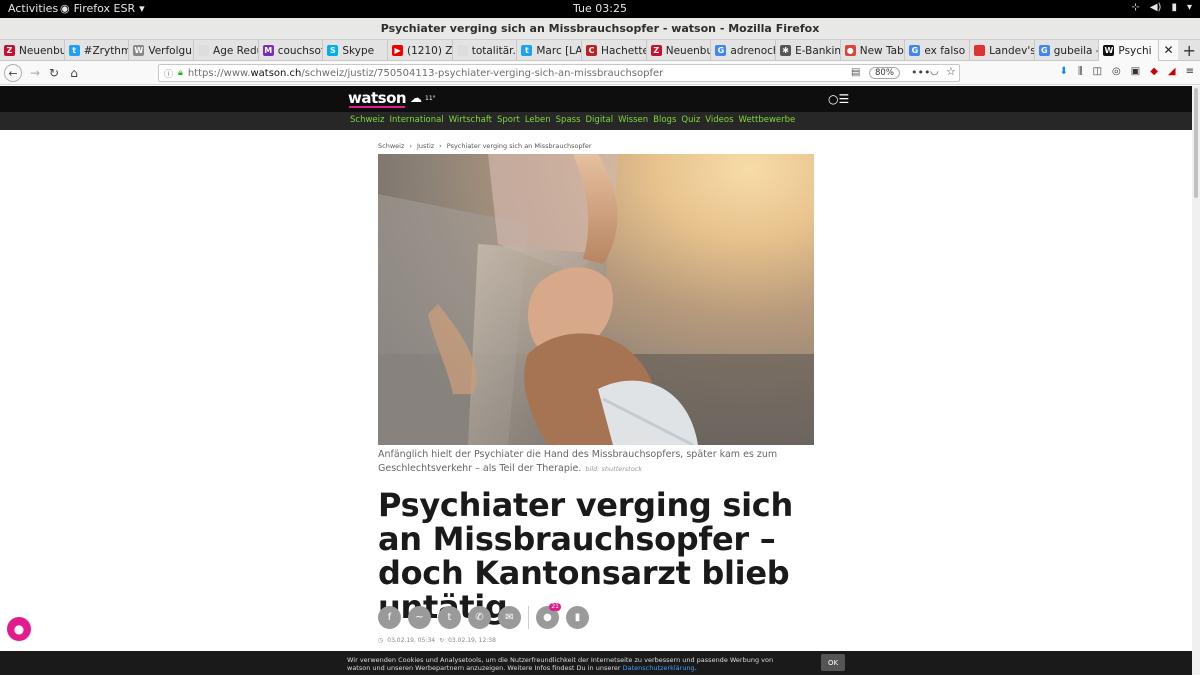  What do you see at coordinates (664, 120) in the screenshot?
I see `nav-link-blogs: Blogs` at bounding box center [664, 120].